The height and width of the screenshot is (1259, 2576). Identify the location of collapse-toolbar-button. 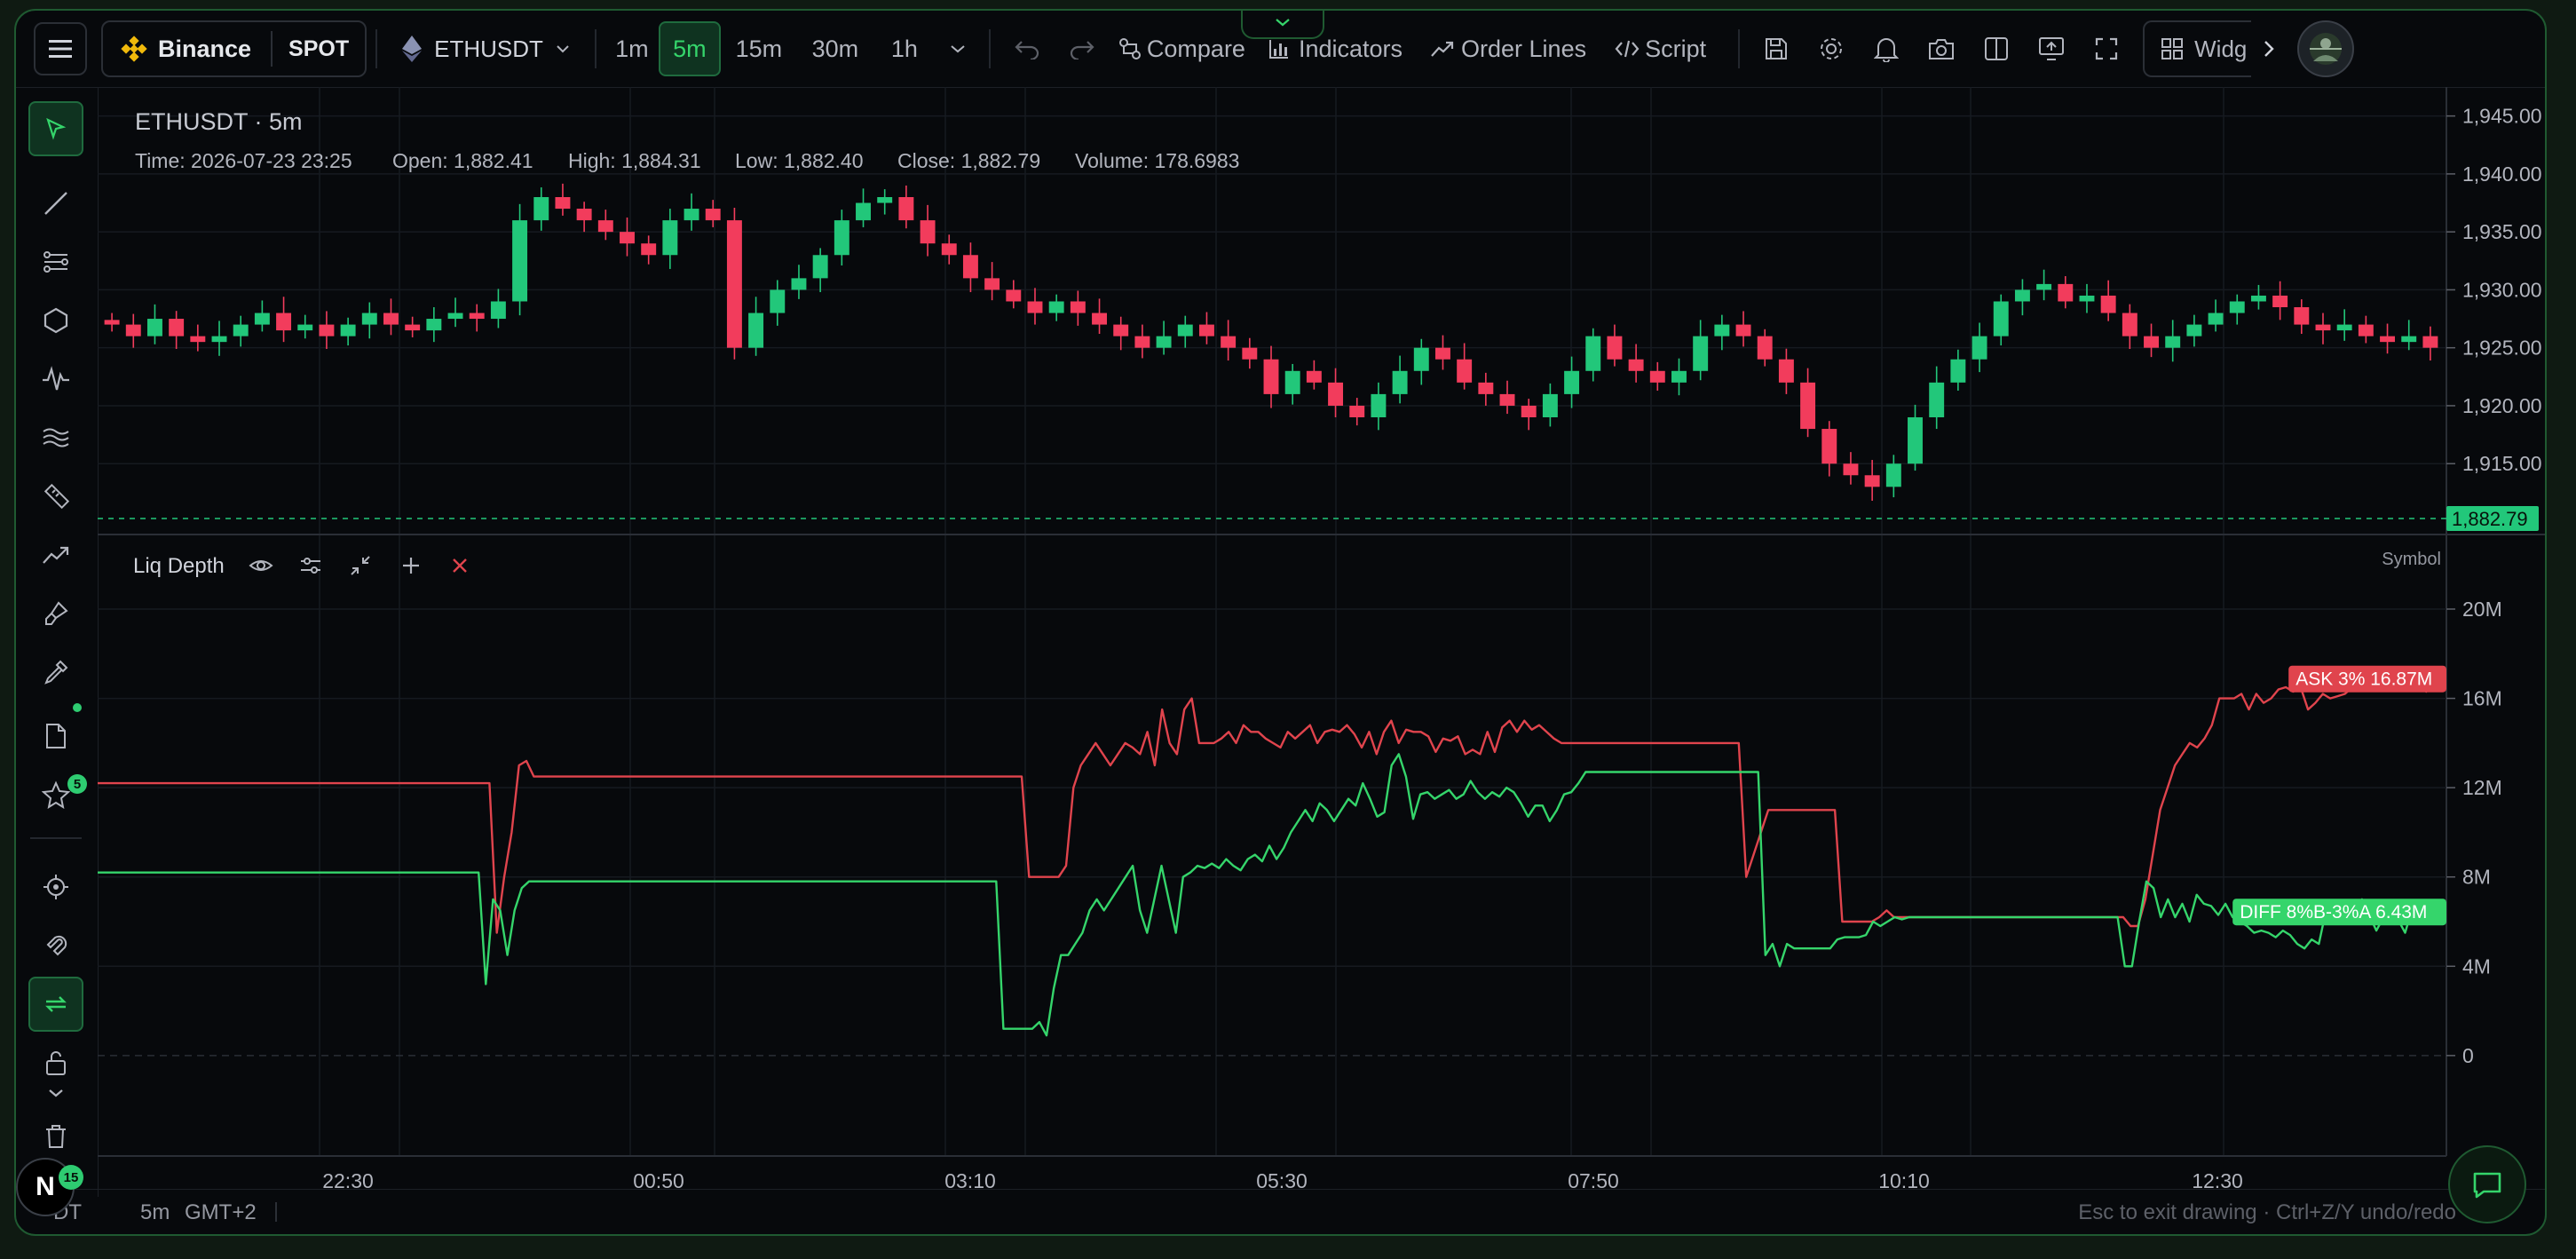
(1282, 25).